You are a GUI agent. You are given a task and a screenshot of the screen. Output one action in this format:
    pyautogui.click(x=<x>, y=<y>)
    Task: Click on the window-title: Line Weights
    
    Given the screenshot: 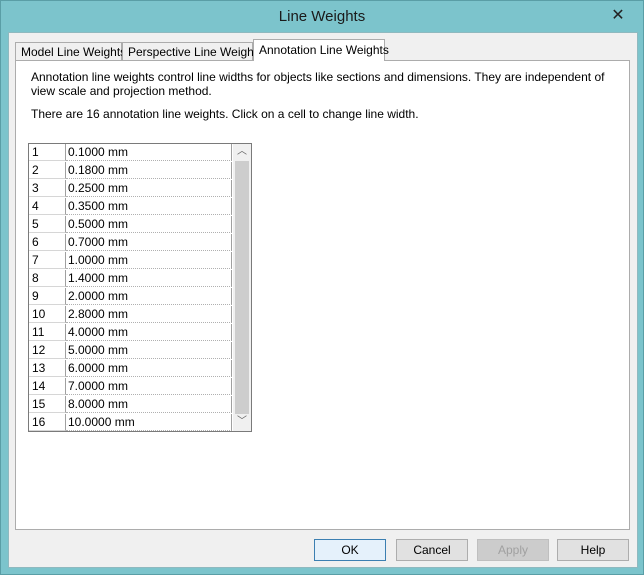 What is the action you would take?
    pyautogui.click(x=322, y=16)
    